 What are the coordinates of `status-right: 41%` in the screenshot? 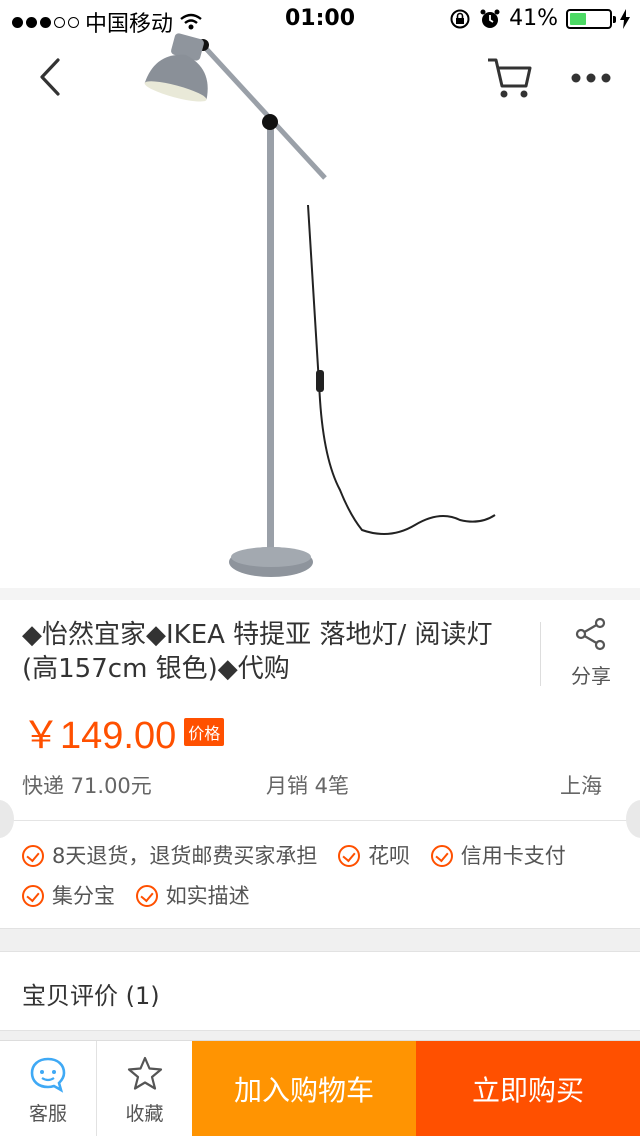 It's located at (539, 18).